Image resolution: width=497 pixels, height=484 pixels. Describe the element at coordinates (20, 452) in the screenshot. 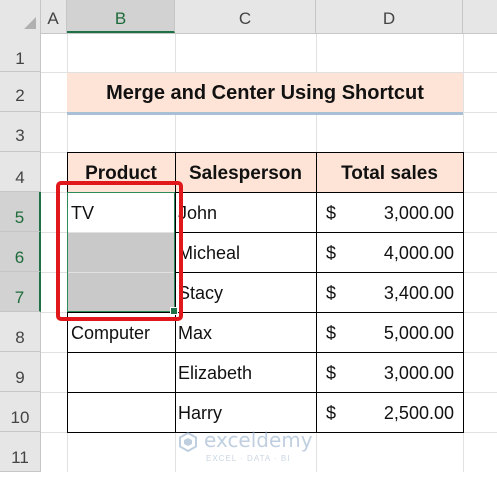

I see `row-header-11: 11` at that location.